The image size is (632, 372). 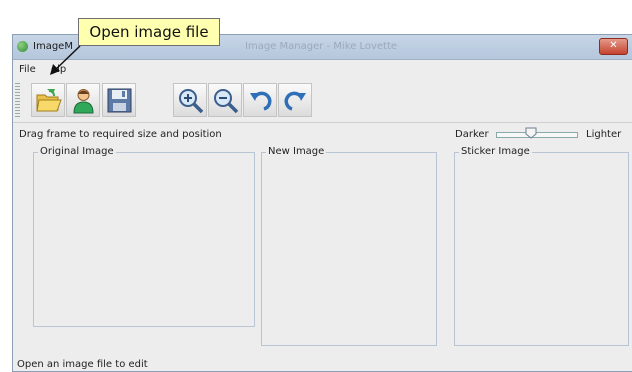 I want to click on app-icon, so click(x=22, y=46).